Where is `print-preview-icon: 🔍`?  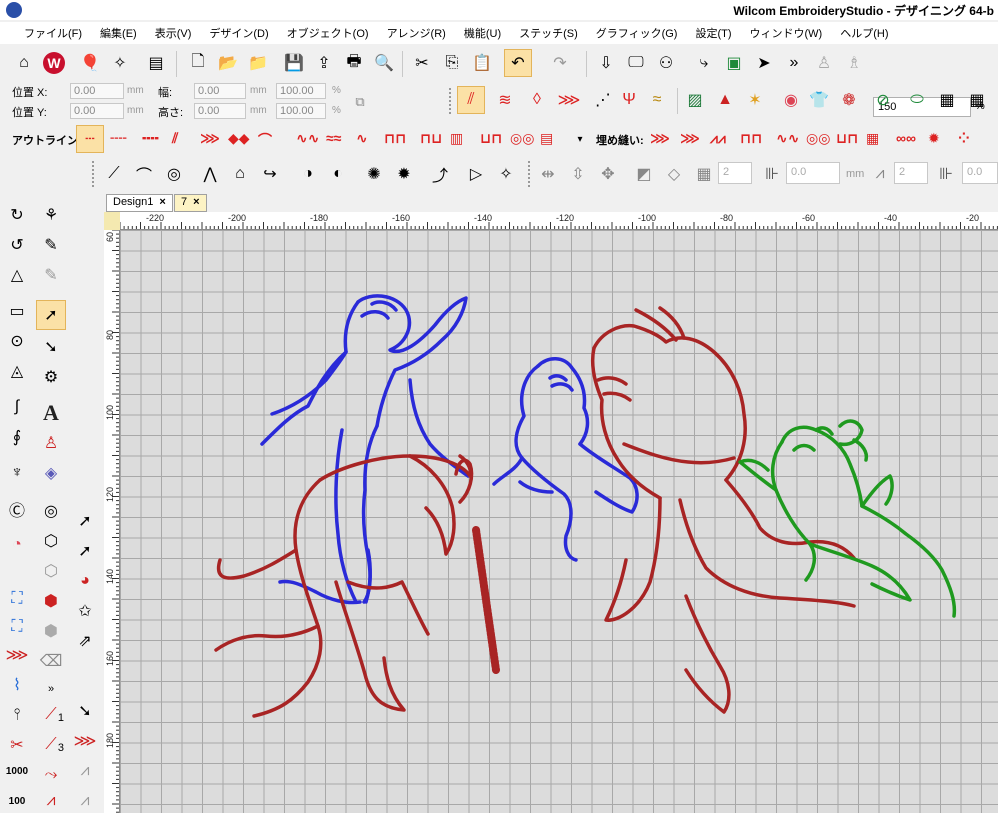 print-preview-icon: 🔍 is located at coordinates (384, 63).